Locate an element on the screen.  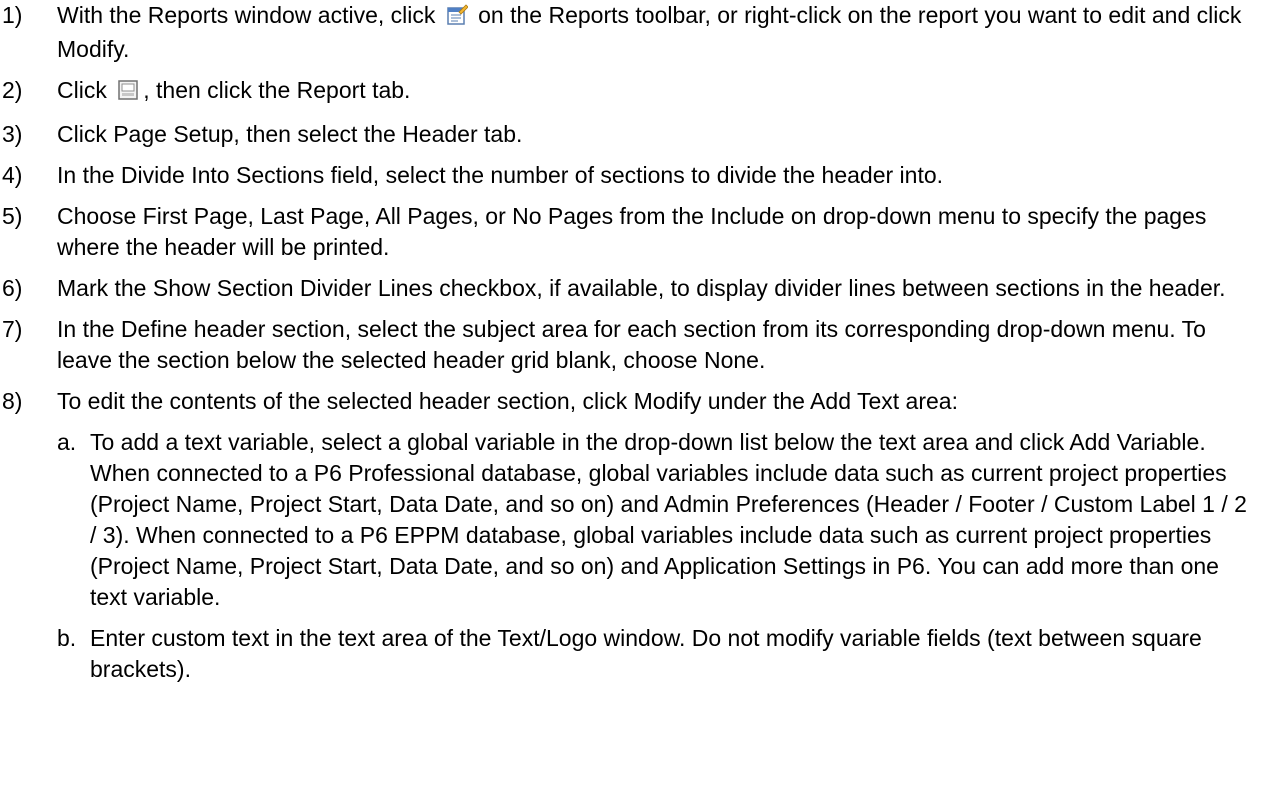
step-number: 2) is located at coordinates (12, 90).